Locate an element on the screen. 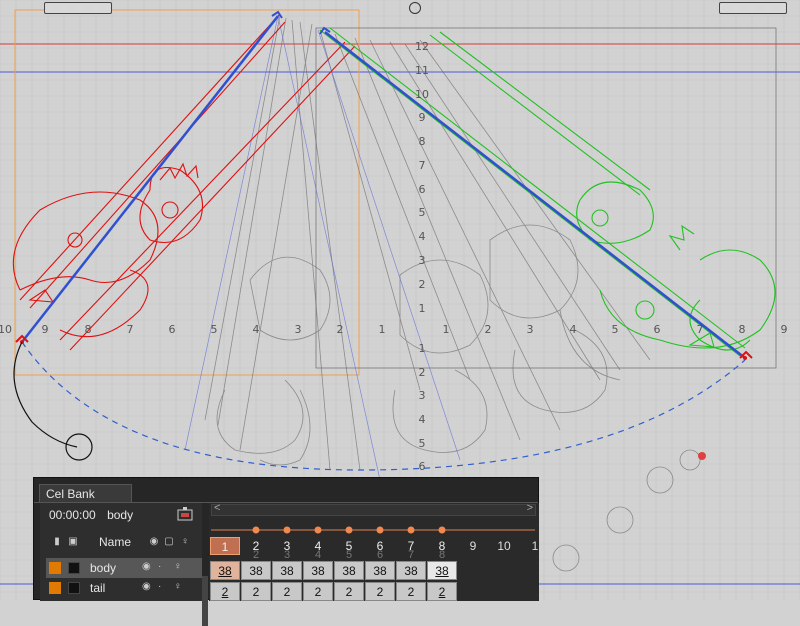  left-window-handle is located at coordinates (78, 8).